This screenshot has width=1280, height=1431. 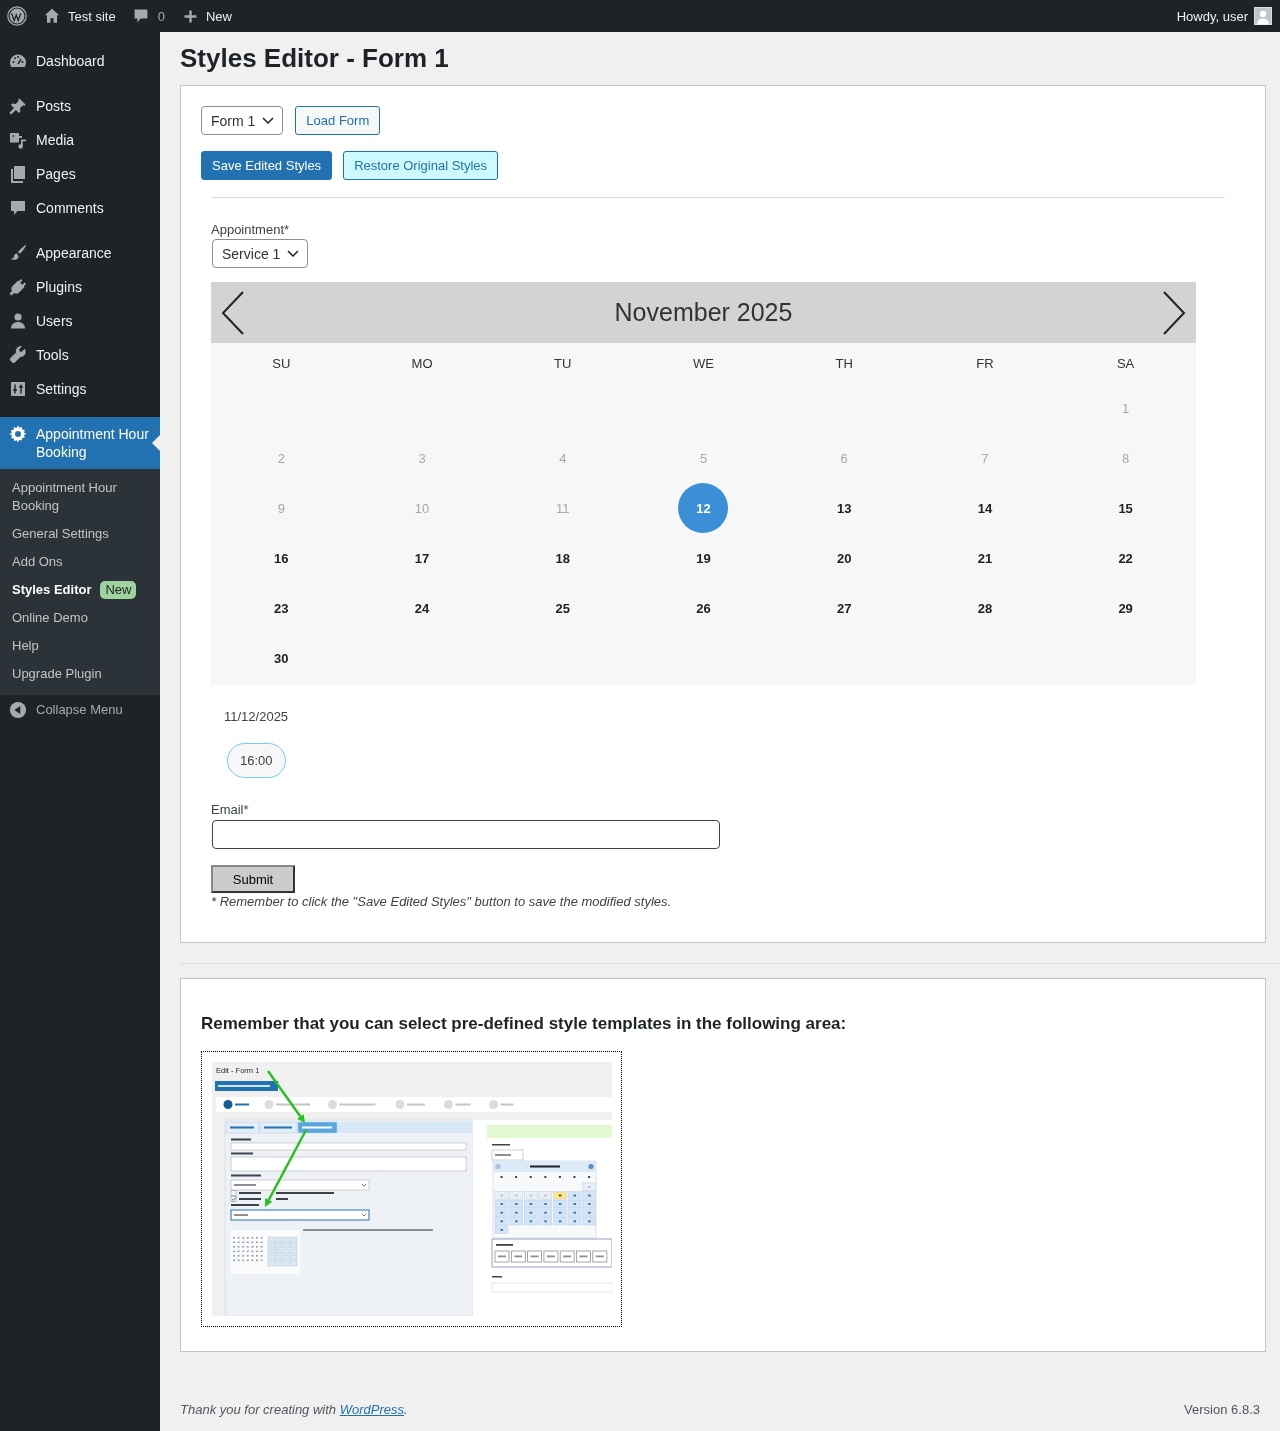 I want to click on calendar-day: 2, so click(x=281, y=458).